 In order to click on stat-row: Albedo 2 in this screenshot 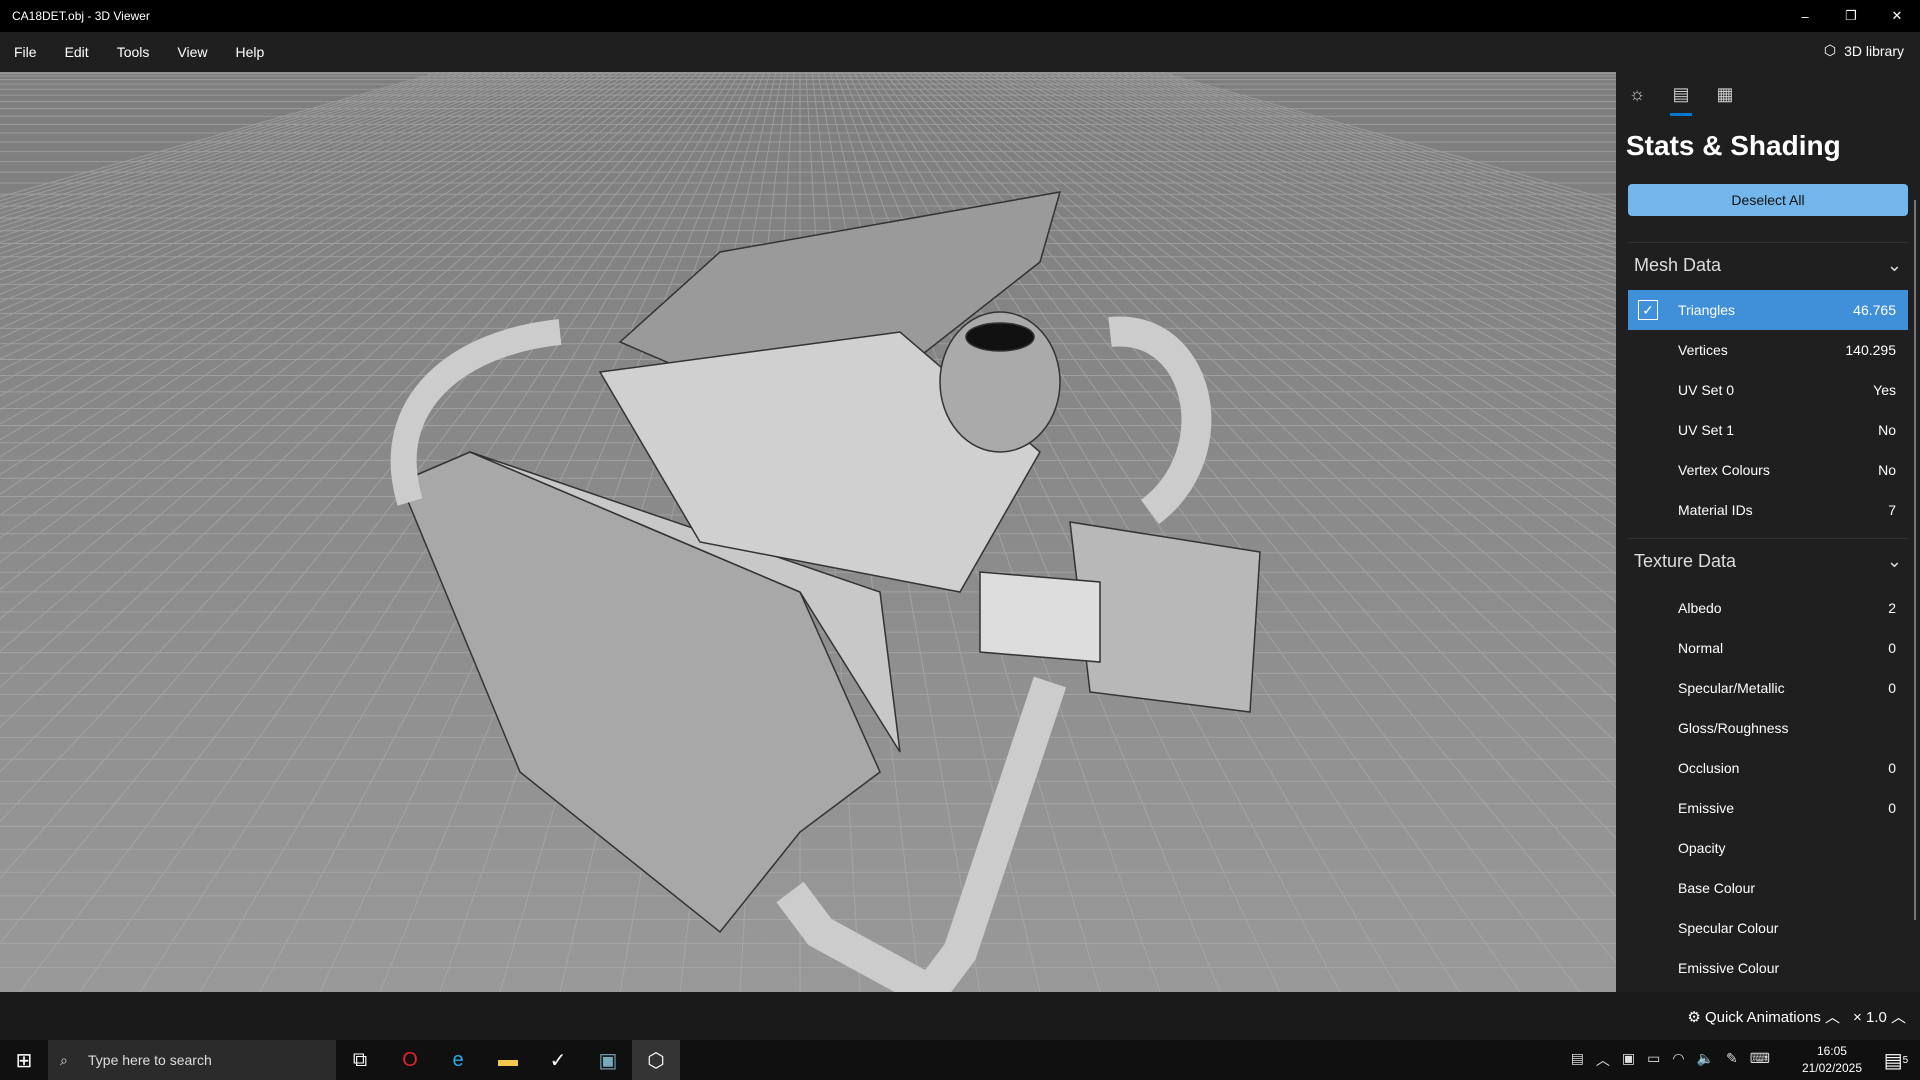, I will do `click(1768, 608)`.